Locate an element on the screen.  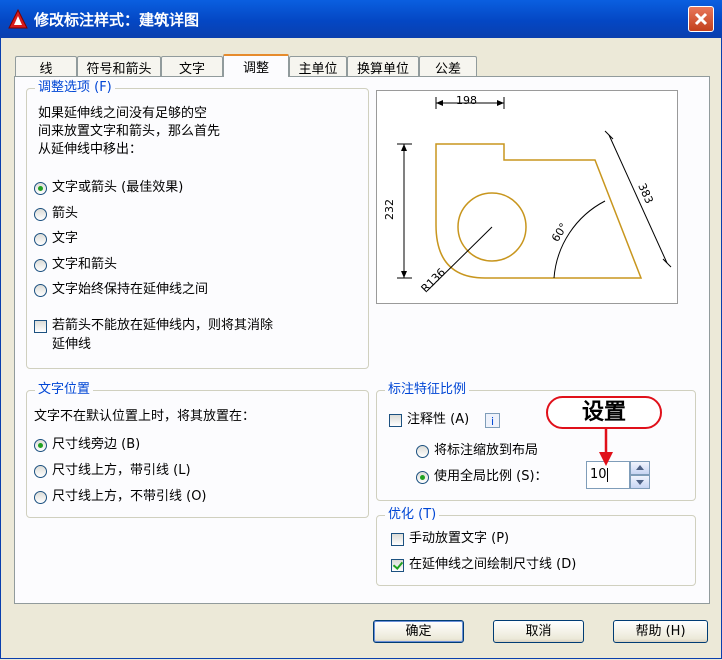
cancel-button: 取消 is located at coordinates (538, 631).